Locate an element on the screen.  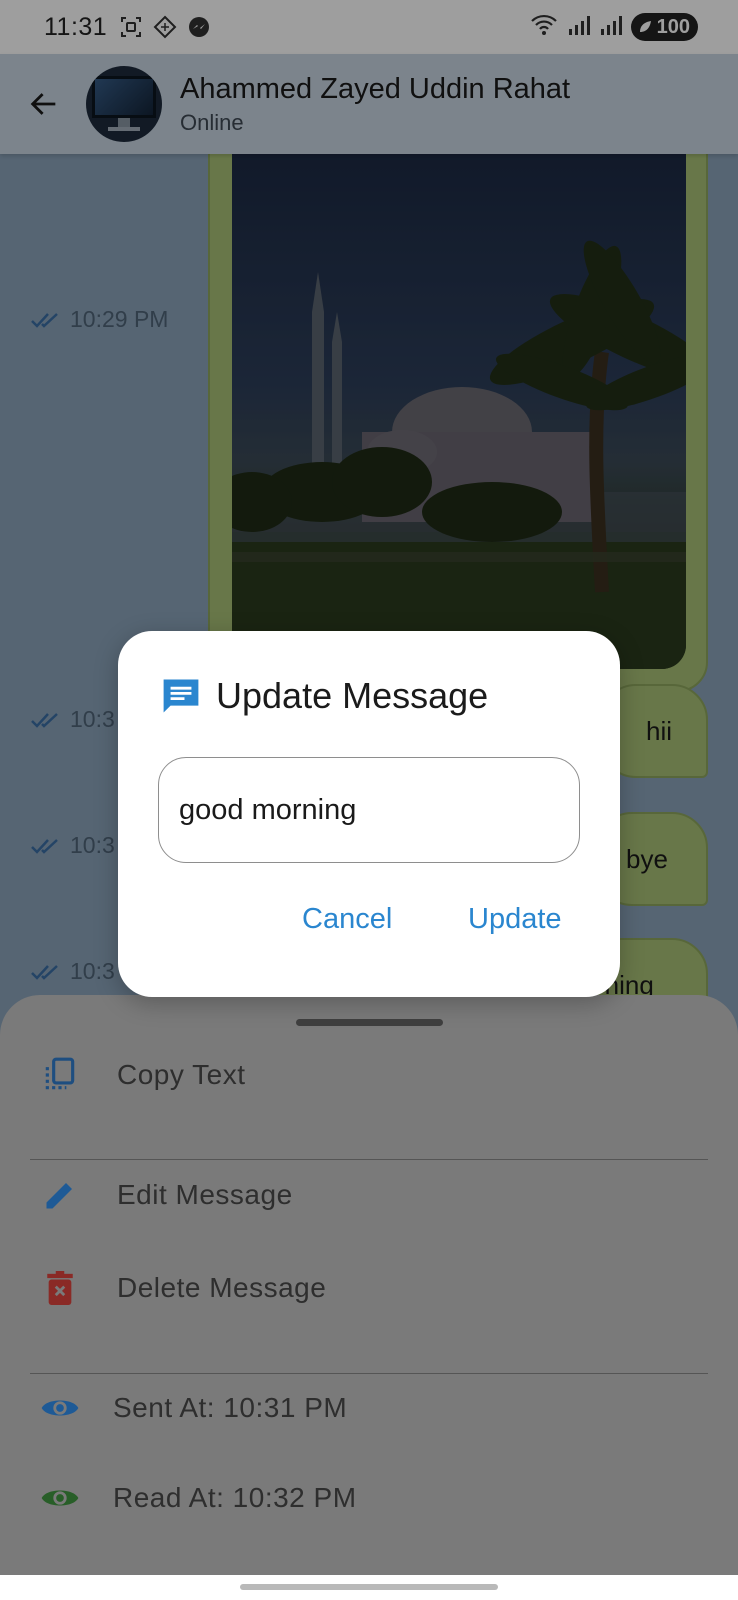
message-icon is located at coordinates (181, 696).